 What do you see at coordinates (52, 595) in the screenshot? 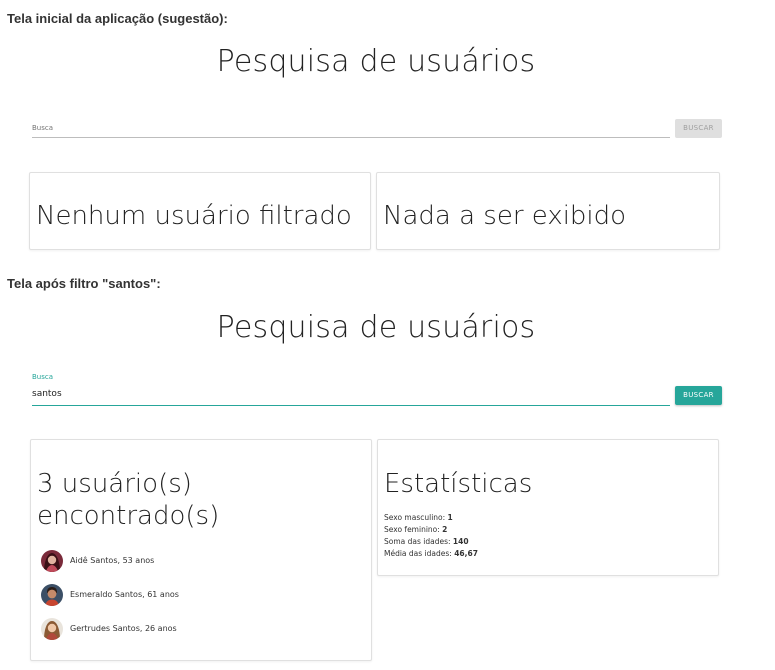
I see `avatar-male-icon` at bounding box center [52, 595].